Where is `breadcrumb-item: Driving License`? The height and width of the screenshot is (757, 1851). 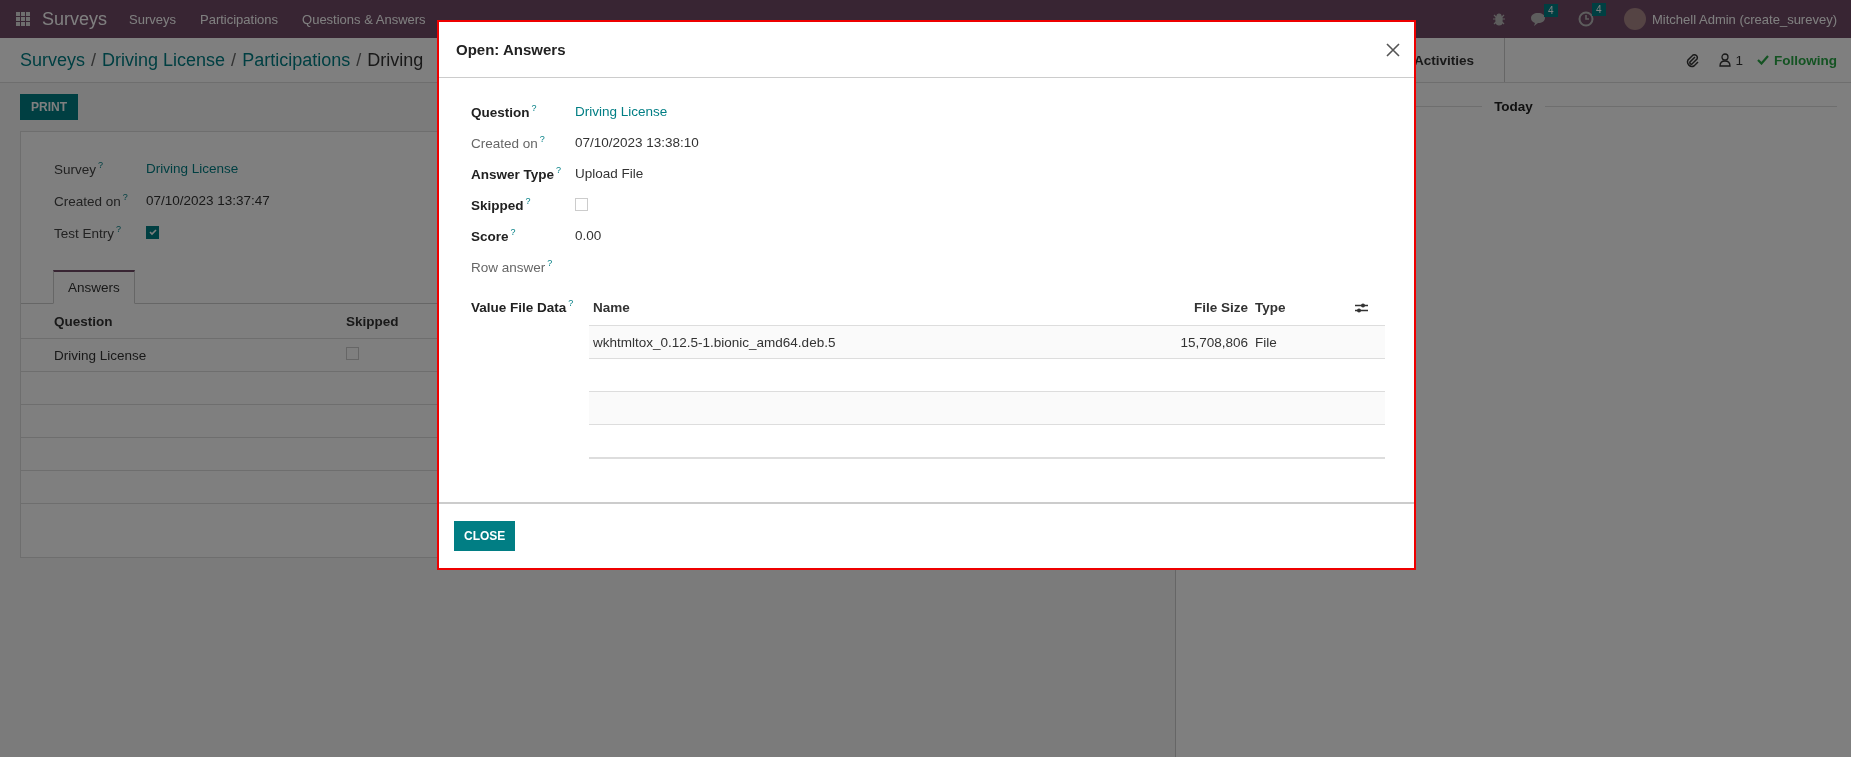 breadcrumb-item: Driving License is located at coordinates (164, 60).